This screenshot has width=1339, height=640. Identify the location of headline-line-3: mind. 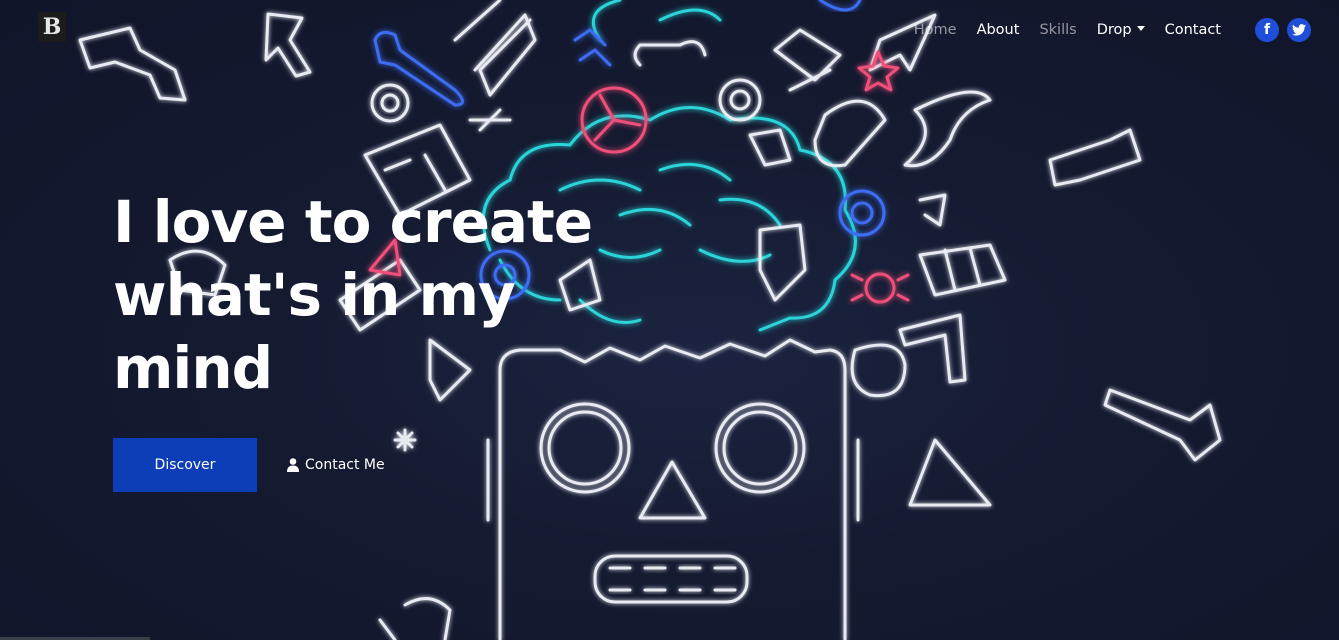
(193, 368).